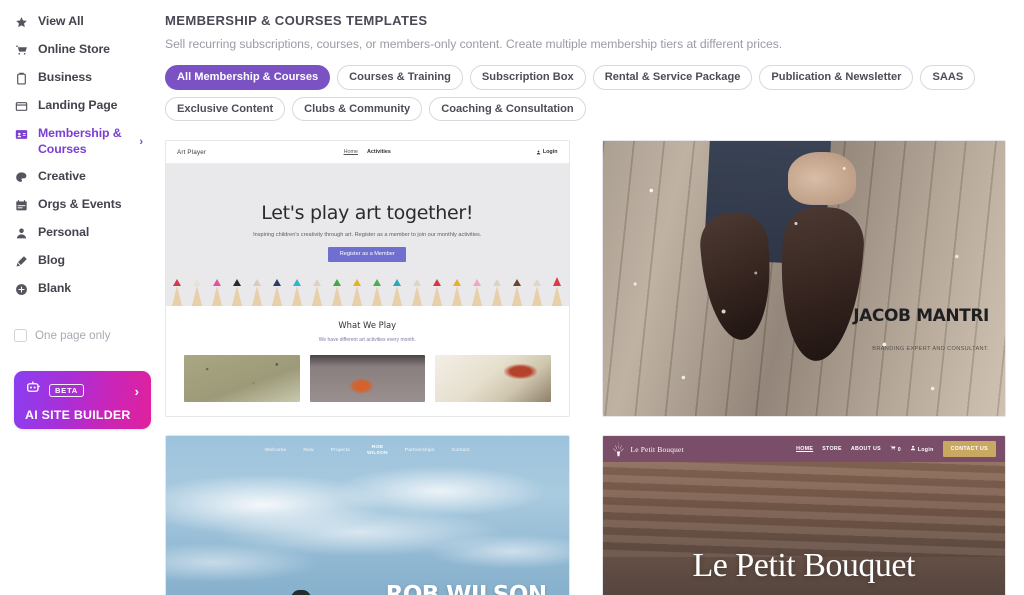  Describe the element at coordinates (21, 78) in the screenshot. I see `clipboard-icon` at that location.